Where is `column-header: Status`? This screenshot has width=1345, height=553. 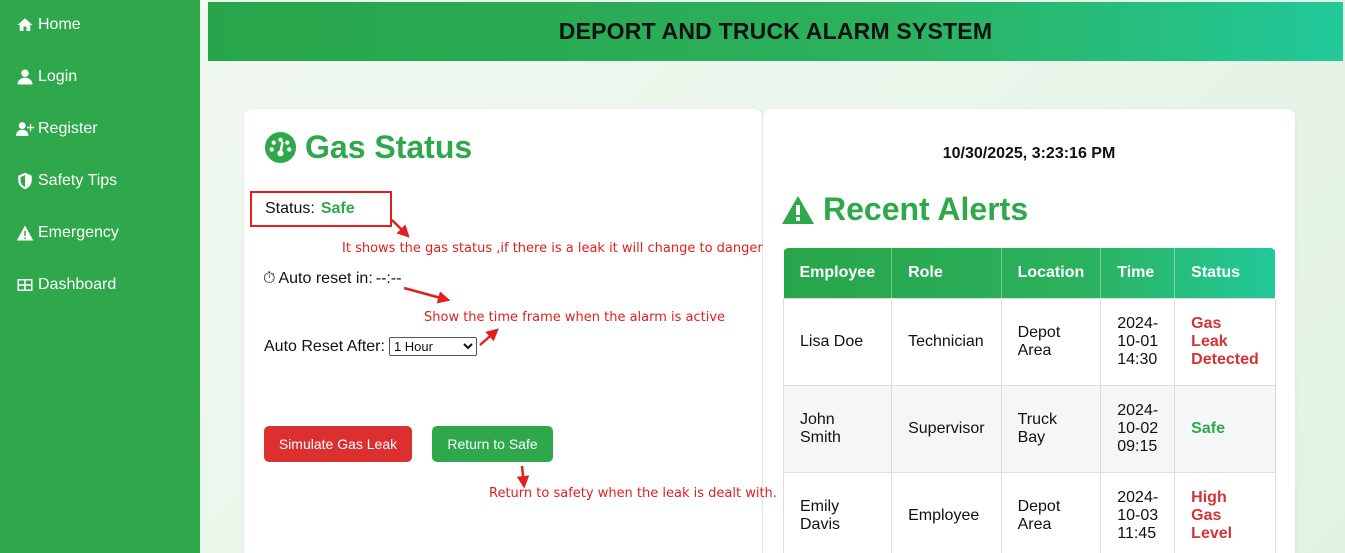
column-header: Status is located at coordinates (1225, 273).